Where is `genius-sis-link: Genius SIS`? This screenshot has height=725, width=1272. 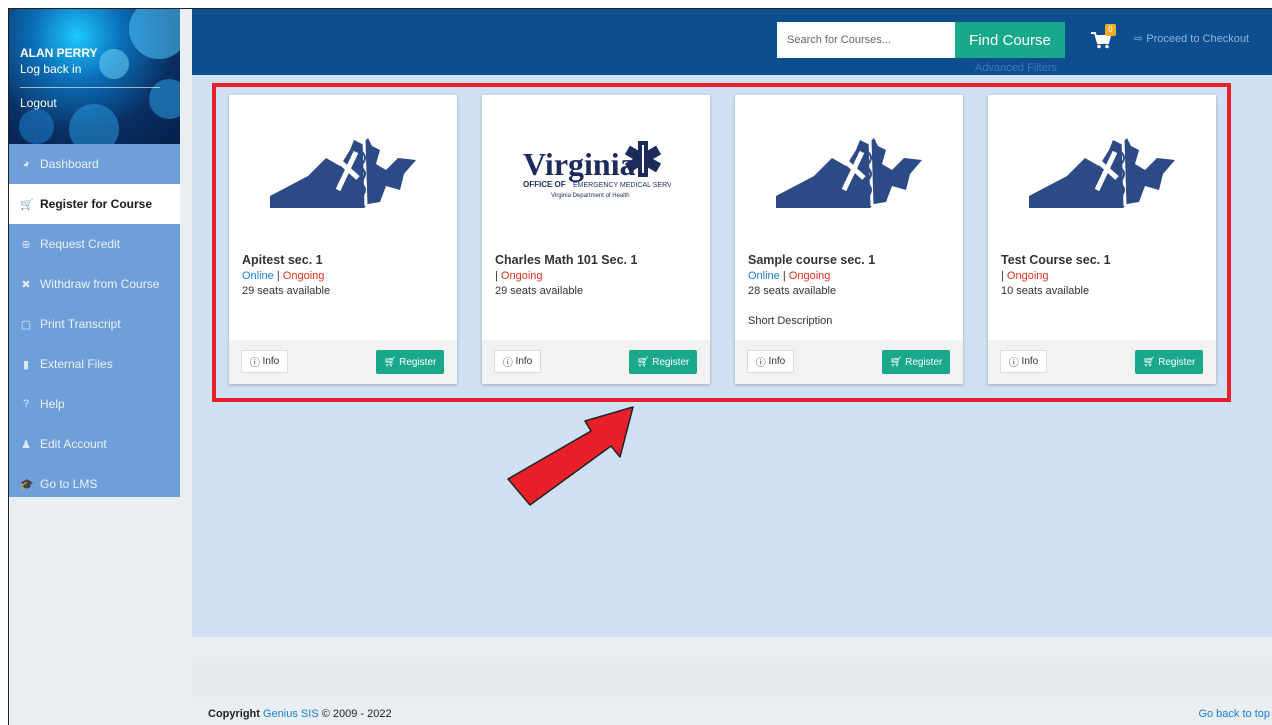 genius-sis-link: Genius SIS is located at coordinates (291, 714).